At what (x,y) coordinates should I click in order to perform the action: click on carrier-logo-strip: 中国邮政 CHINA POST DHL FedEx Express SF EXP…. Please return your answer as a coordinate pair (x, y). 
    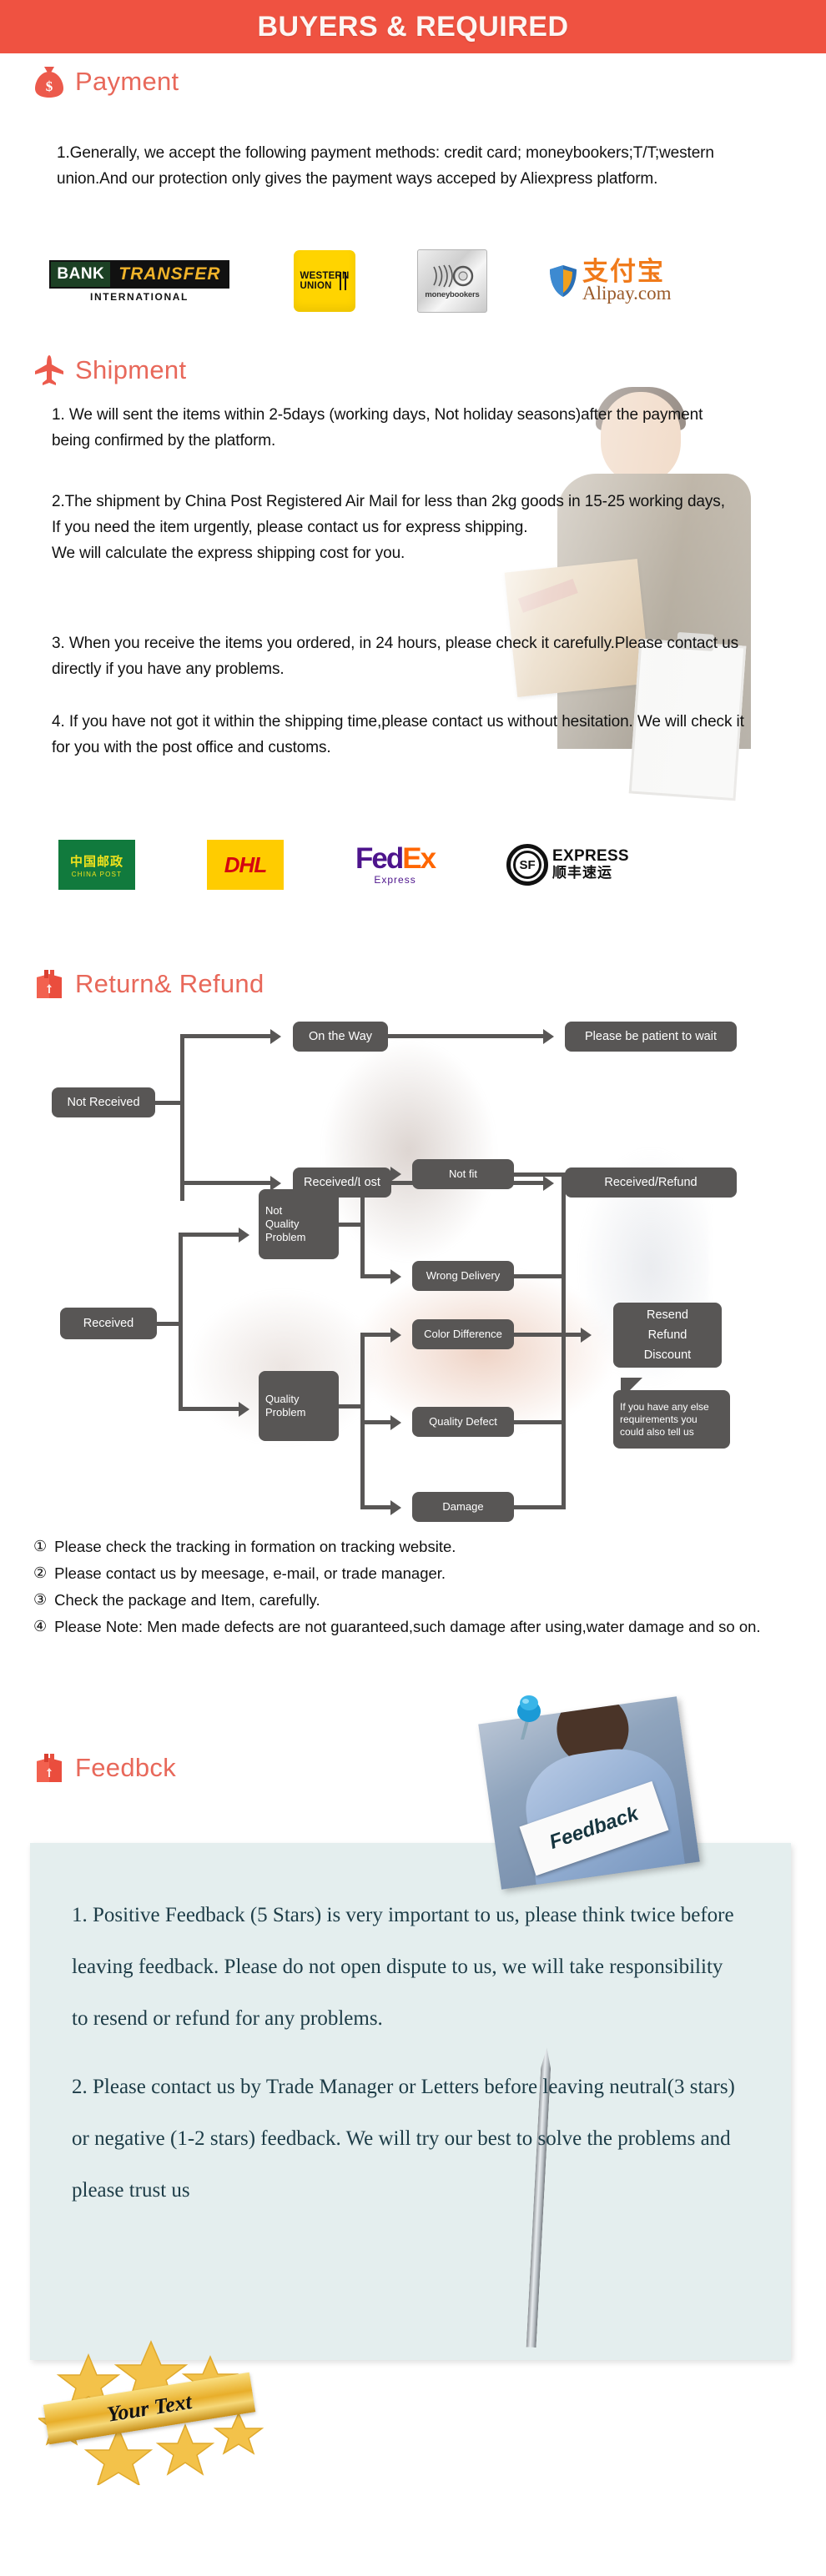
    Looking at the image, I should click on (426, 865).